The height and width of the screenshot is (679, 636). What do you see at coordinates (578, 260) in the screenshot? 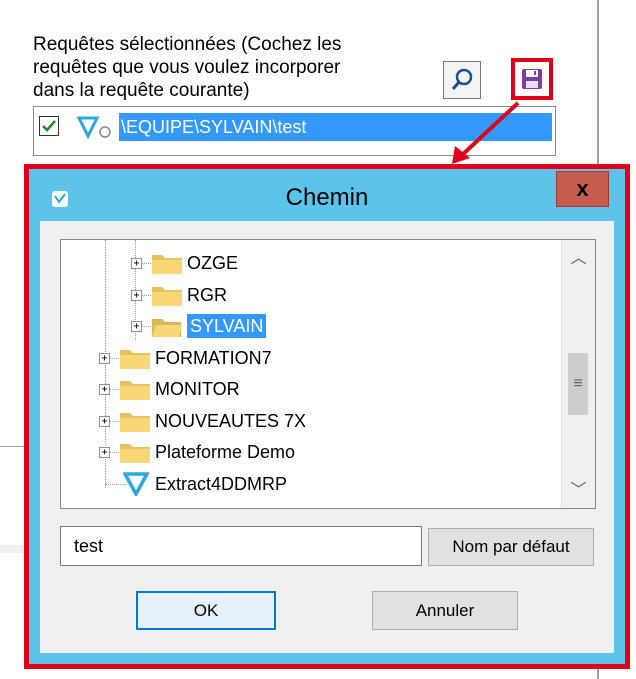
I see `scroll-up-arrow: ︿` at bounding box center [578, 260].